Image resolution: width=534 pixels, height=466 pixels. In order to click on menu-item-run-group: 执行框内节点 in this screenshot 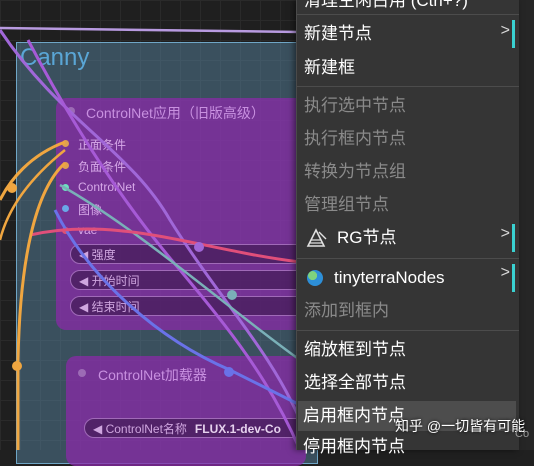, I will do `click(355, 139)`.